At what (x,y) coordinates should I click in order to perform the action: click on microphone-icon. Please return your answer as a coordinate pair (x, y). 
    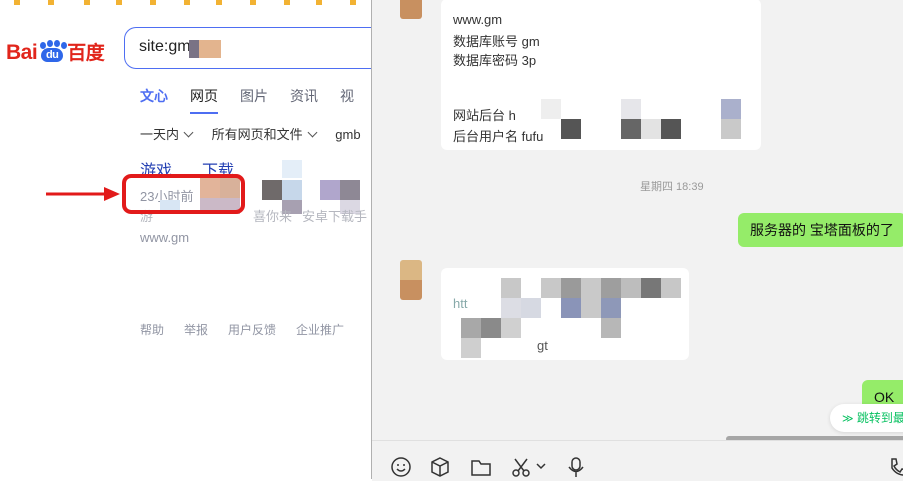
    Looking at the image, I should click on (576, 467).